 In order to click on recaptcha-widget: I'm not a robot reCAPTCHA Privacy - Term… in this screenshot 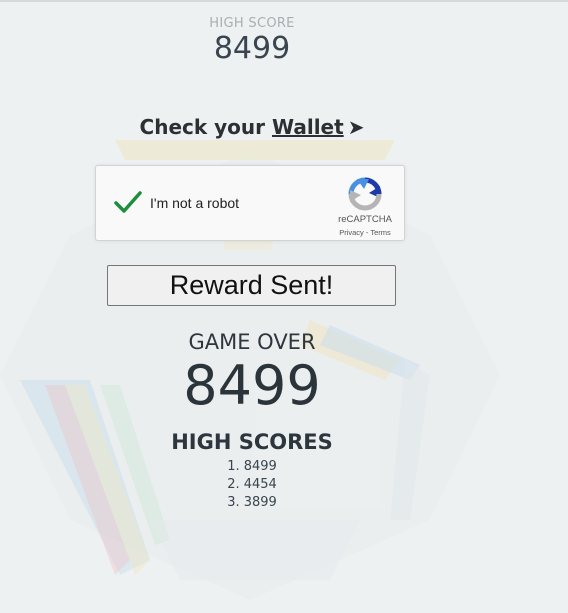, I will do `click(250, 203)`.